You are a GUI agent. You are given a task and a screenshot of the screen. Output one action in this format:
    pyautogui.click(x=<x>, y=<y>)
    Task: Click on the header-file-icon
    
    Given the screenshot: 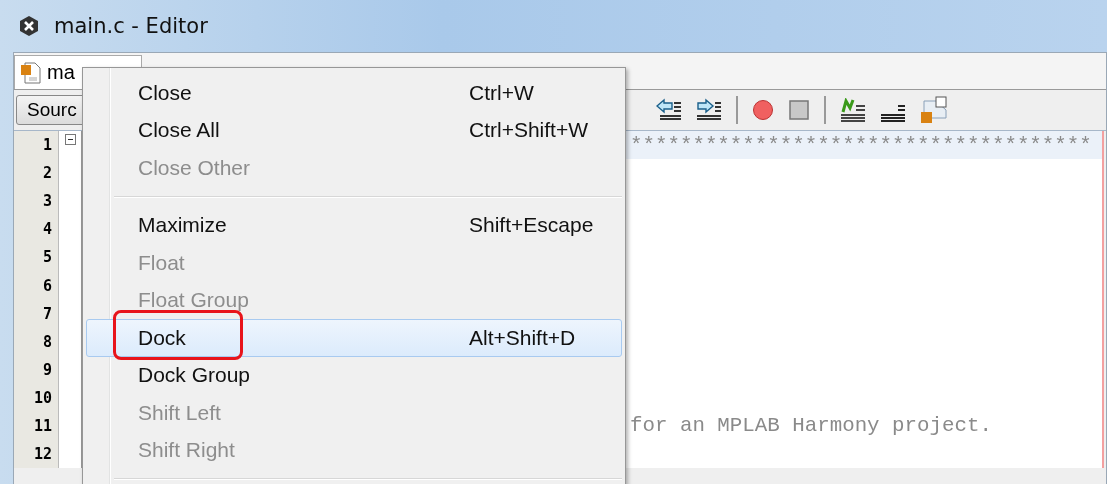 What is the action you would take?
    pyautogui.click(x=934, y=110)
    